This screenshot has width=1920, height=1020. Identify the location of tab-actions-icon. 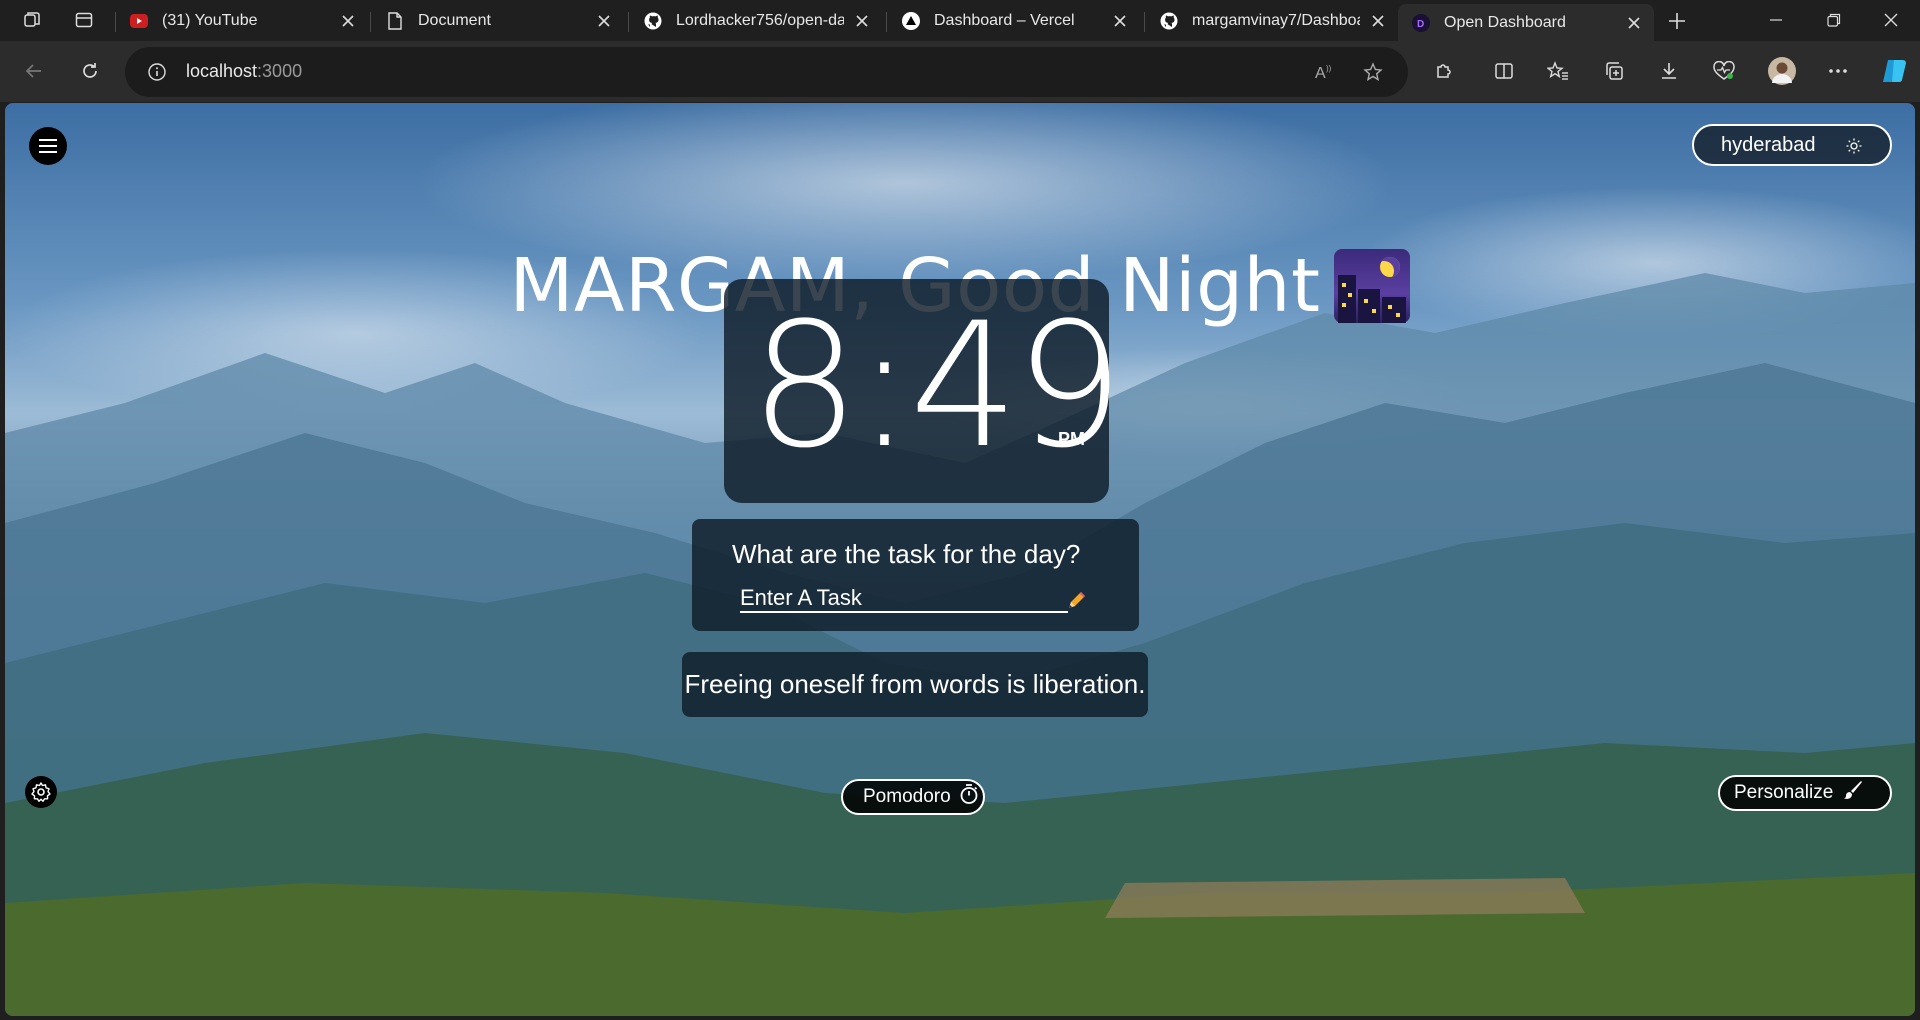
(84, 20).